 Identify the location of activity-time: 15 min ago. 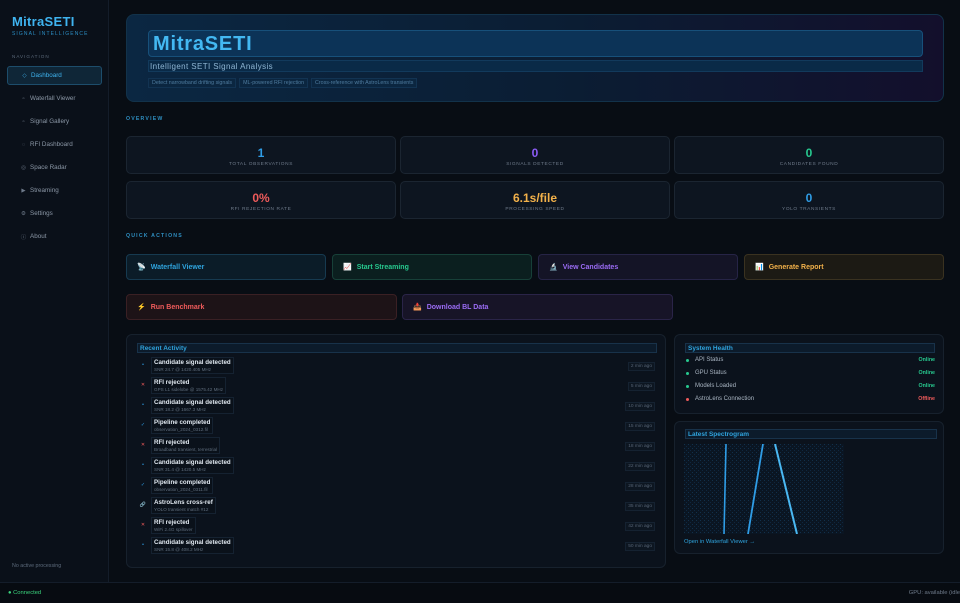
(640, 426).